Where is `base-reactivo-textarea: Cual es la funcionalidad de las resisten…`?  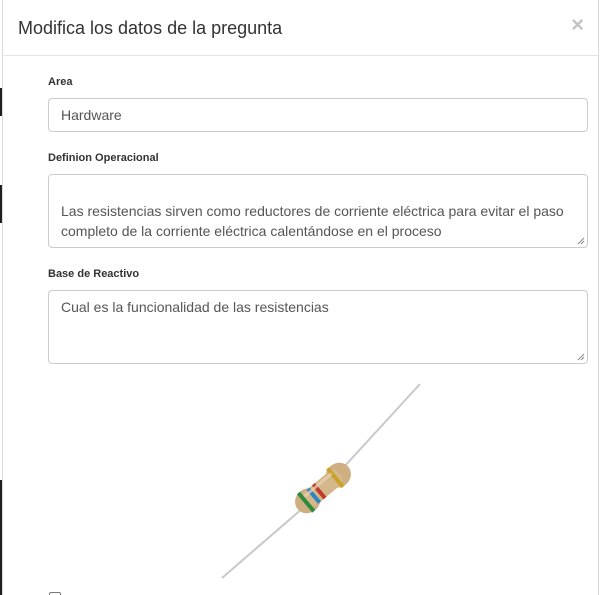 base-reactivo-textarea: Cual es la funcionalidad de las resisten… is located at coordinates (318, 327).